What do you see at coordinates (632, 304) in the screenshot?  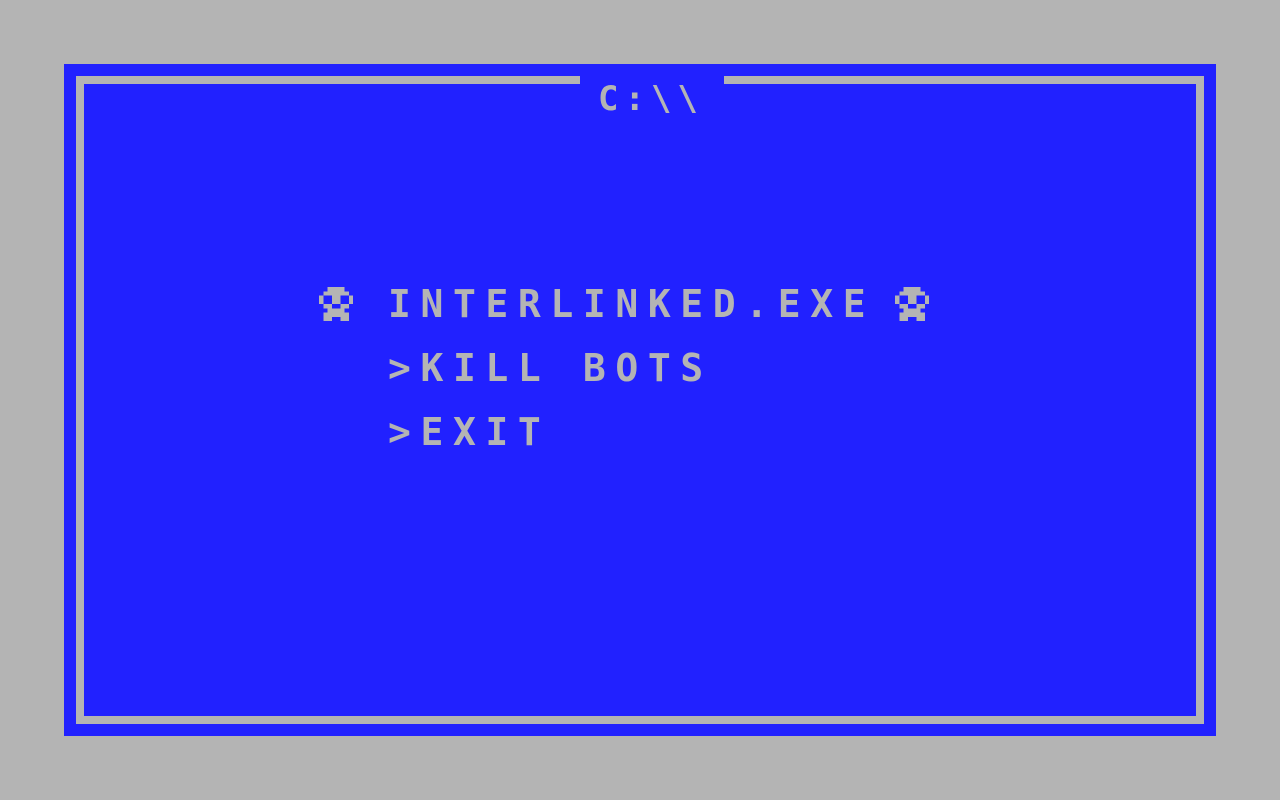 I see `menu-title: INTERLINKED.EXE` at bounding box center [632, 304].